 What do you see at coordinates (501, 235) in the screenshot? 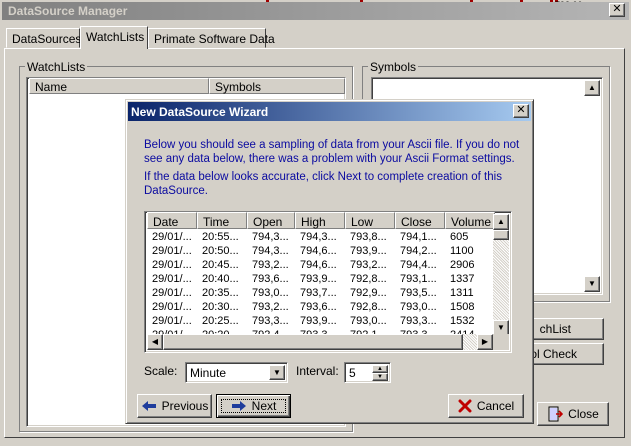
I see `grid-vertical-scroll-thumb` at bounding box center [501, 235].